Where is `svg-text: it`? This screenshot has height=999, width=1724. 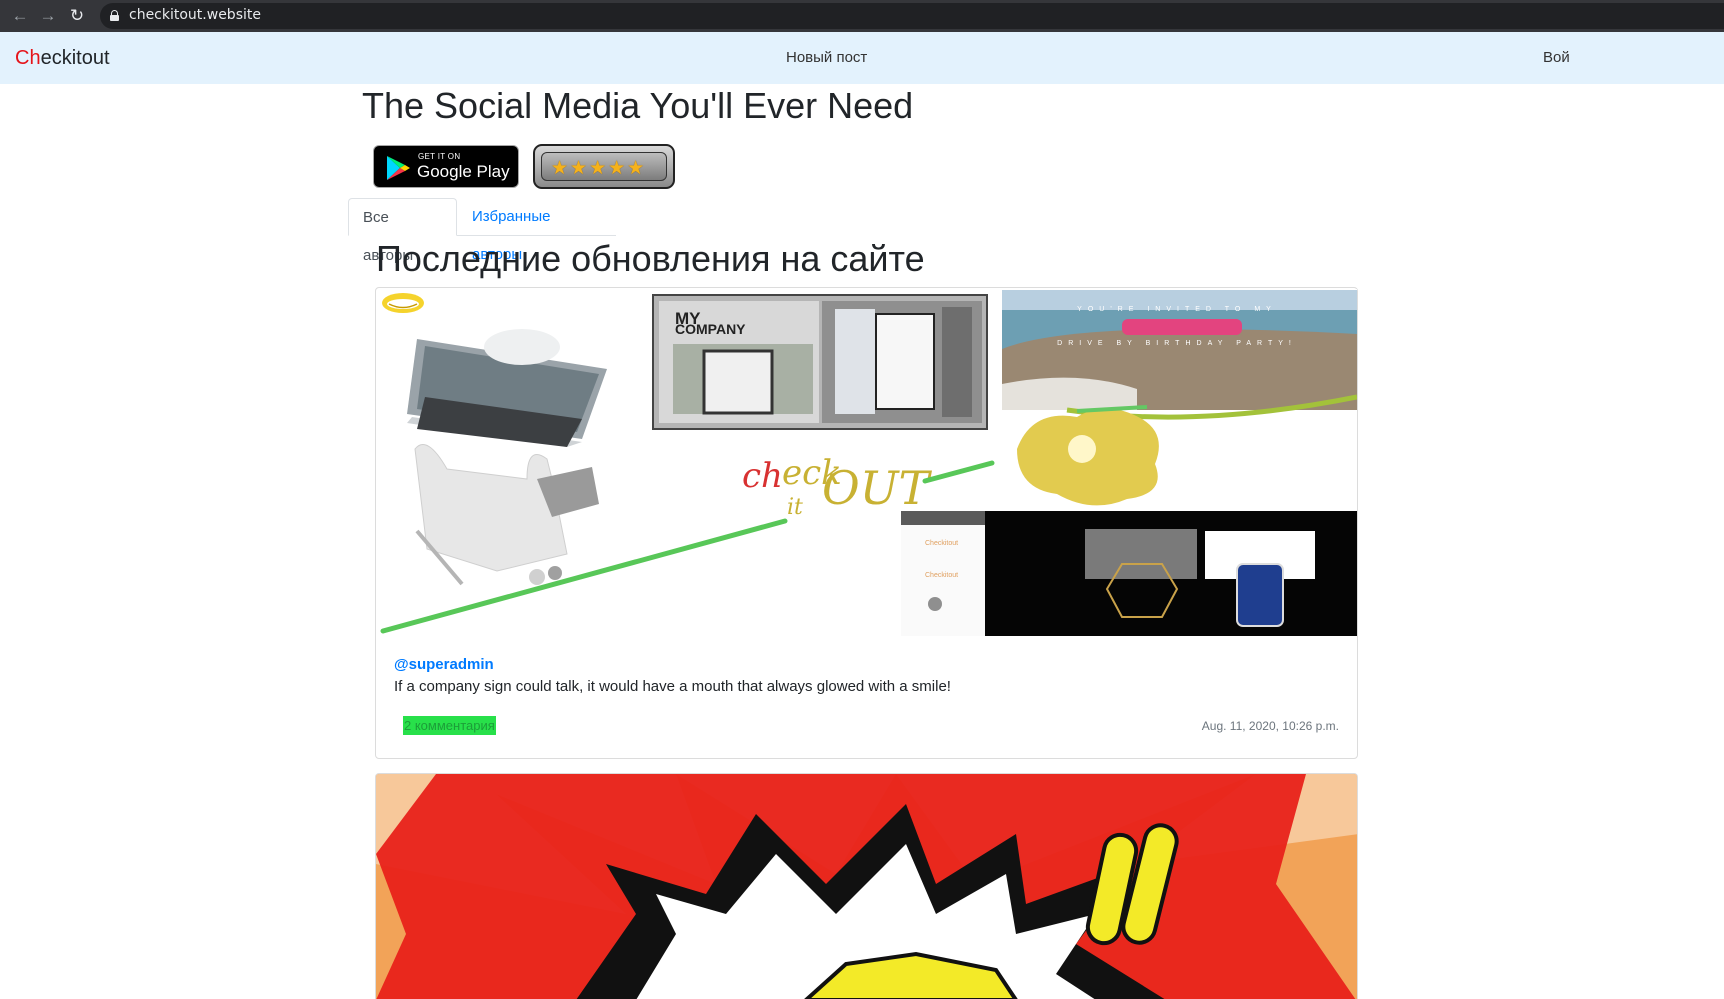
svg-text: it is located at coordinates (795, 507).